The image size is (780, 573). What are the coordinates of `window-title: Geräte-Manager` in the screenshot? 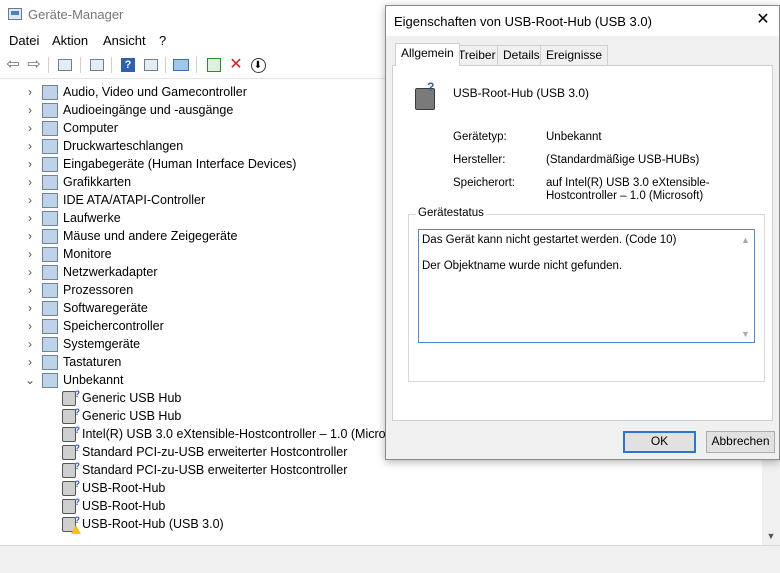 It's located at (76, 14).